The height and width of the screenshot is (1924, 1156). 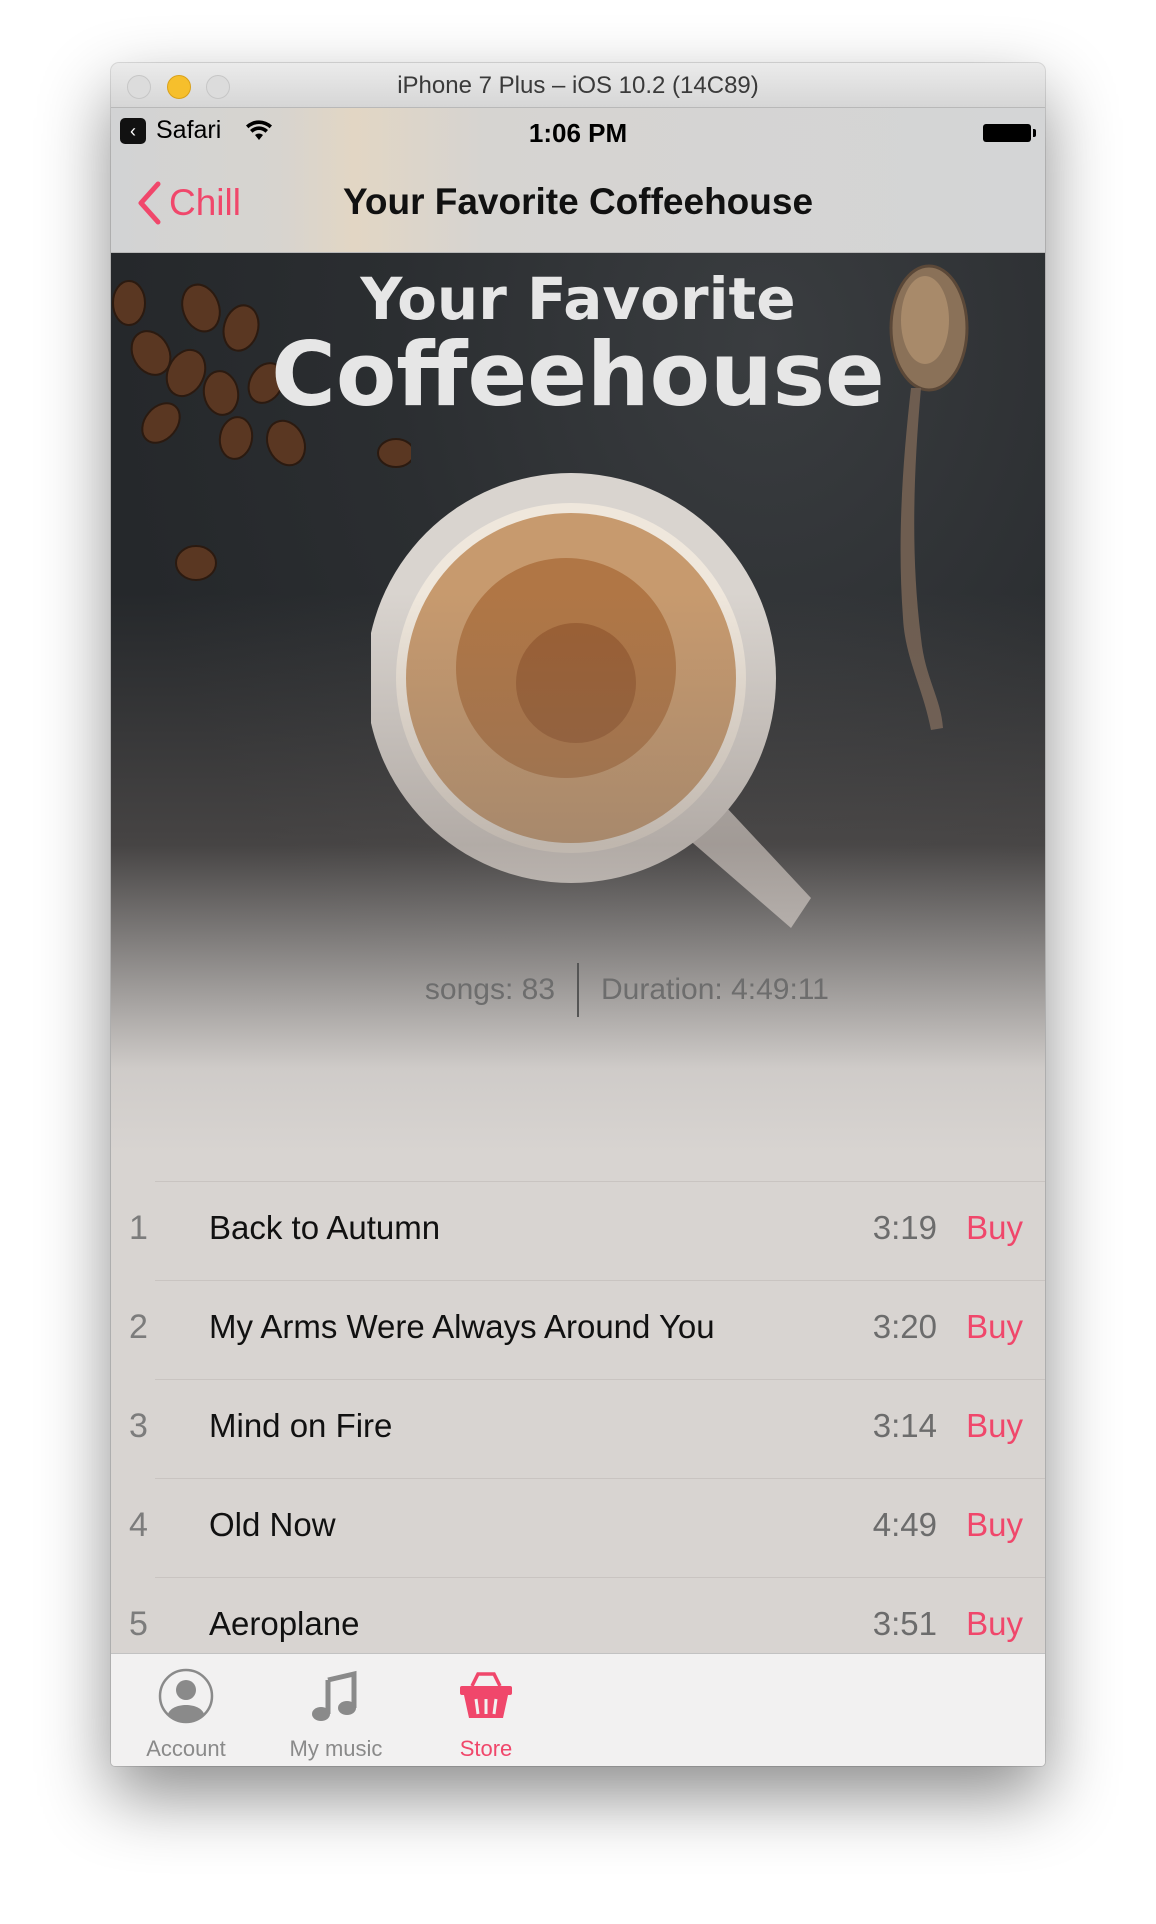 What do you see at coordinates (904, 1425) in the screenshot?
I see `track-duration: 3:14` at bounding box center [904, 1425].